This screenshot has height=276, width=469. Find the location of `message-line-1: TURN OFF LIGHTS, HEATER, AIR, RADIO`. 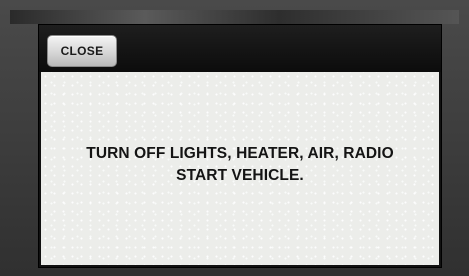

message-line-1: TURN OFF LIGHTS, HEATER, AIR, RADIO is located at coordinates (240, 153).